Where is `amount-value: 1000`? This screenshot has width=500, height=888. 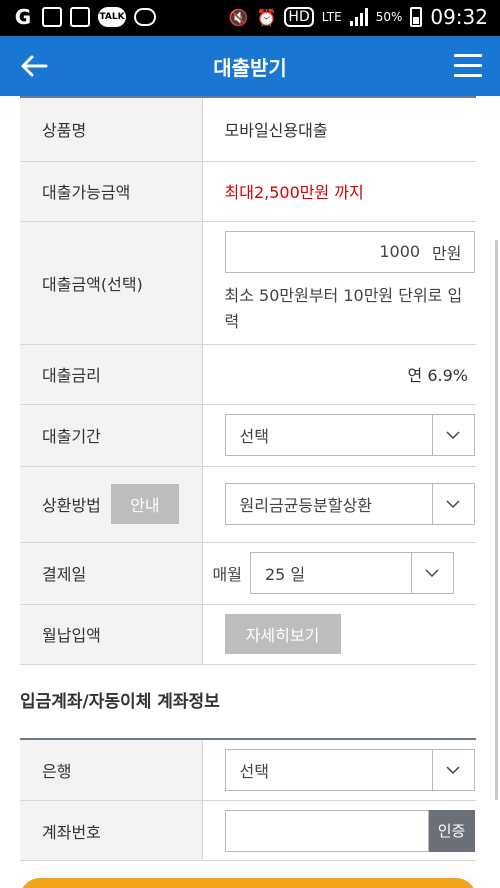 amount-value: 1000 is located at coordinates (400, 251).